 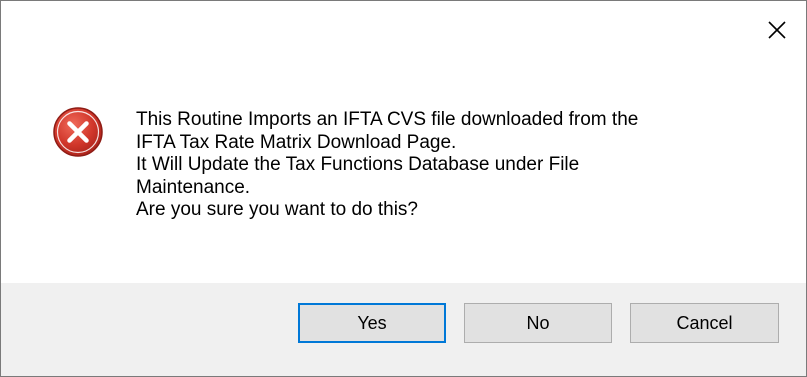 I want to click on cancel-button: Cancel, so click(x=704, y=323).